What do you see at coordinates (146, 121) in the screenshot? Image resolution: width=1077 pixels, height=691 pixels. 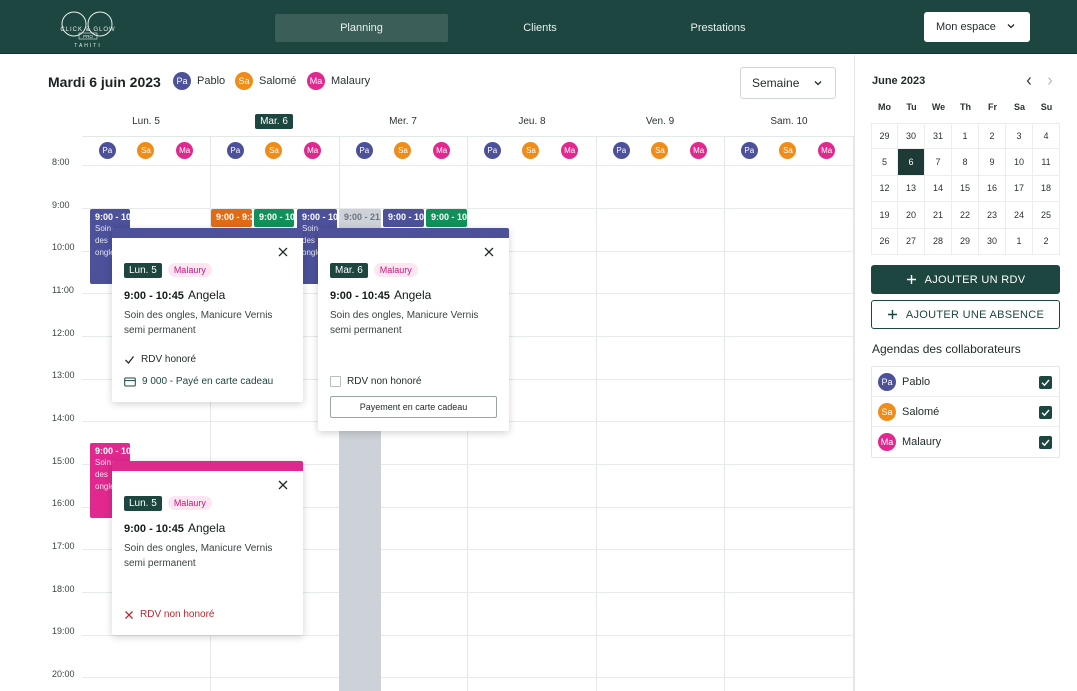 I see `day-header-mon: Lun. 5` at bounding box center [146, 121].